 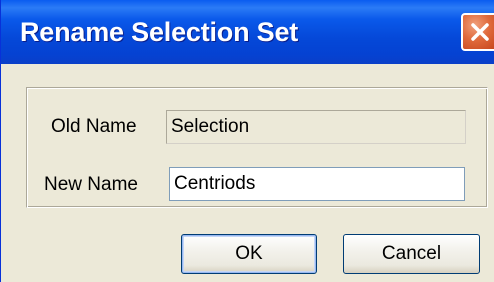 I want to click on cancel-button-label: Cancel, so click(x=411, y=253).